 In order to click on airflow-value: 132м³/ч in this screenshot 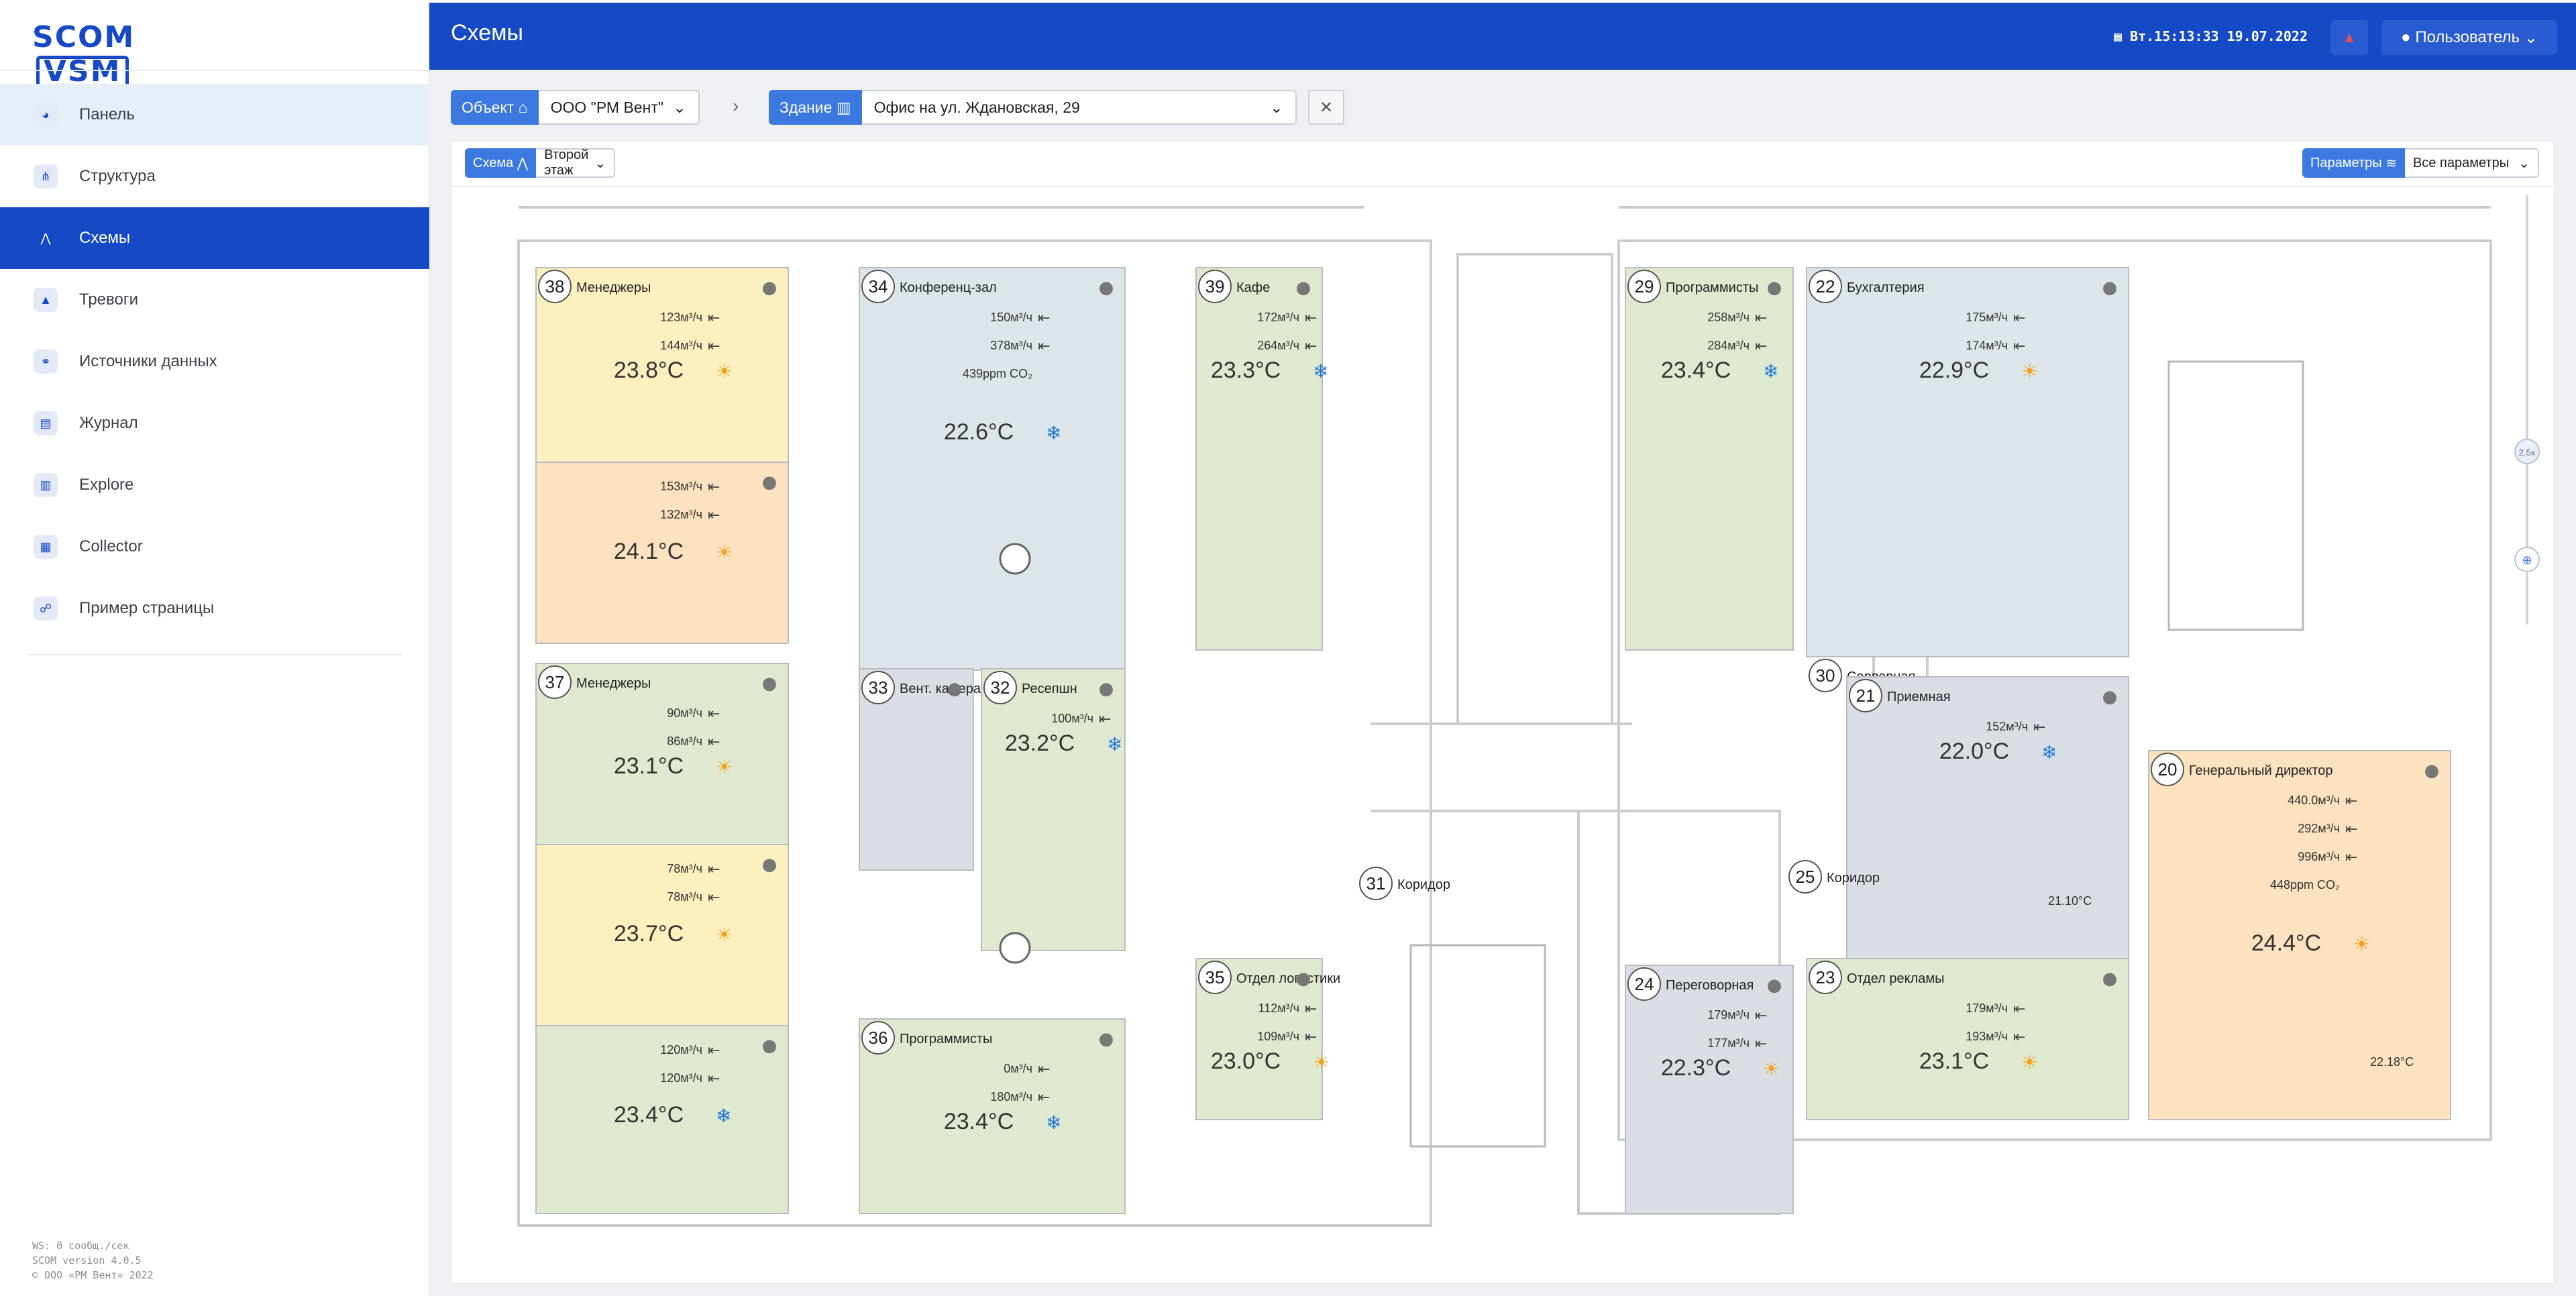, I will do `click(681, 514)`.